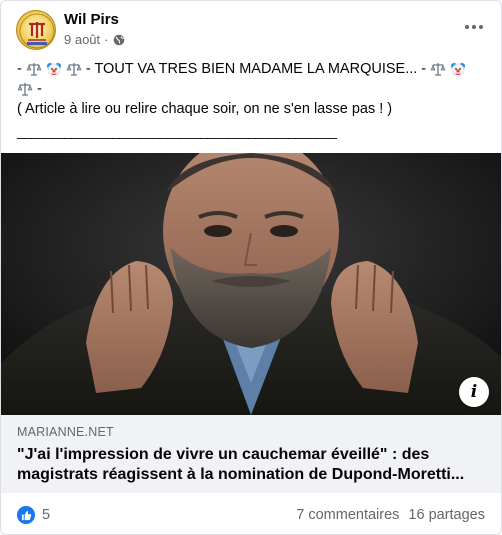  What do you see at coordinates (446, 515) in the screenshot?
I see `shares-count: 16 partages` at bounding box center [446, 515].